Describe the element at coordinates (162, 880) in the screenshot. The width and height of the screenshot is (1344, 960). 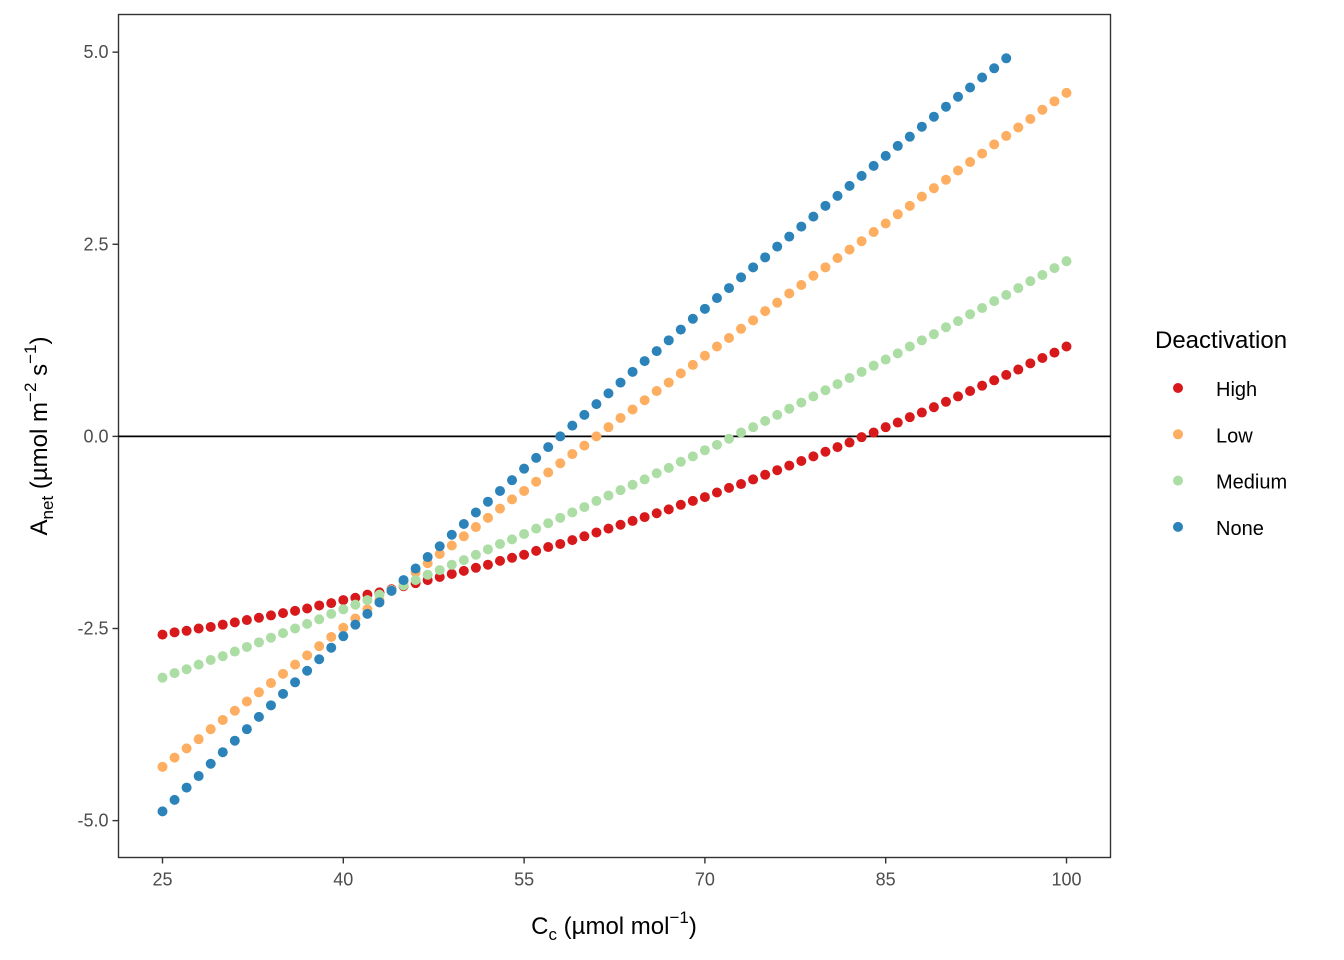
I see `x-tick-label: 25` at that location.